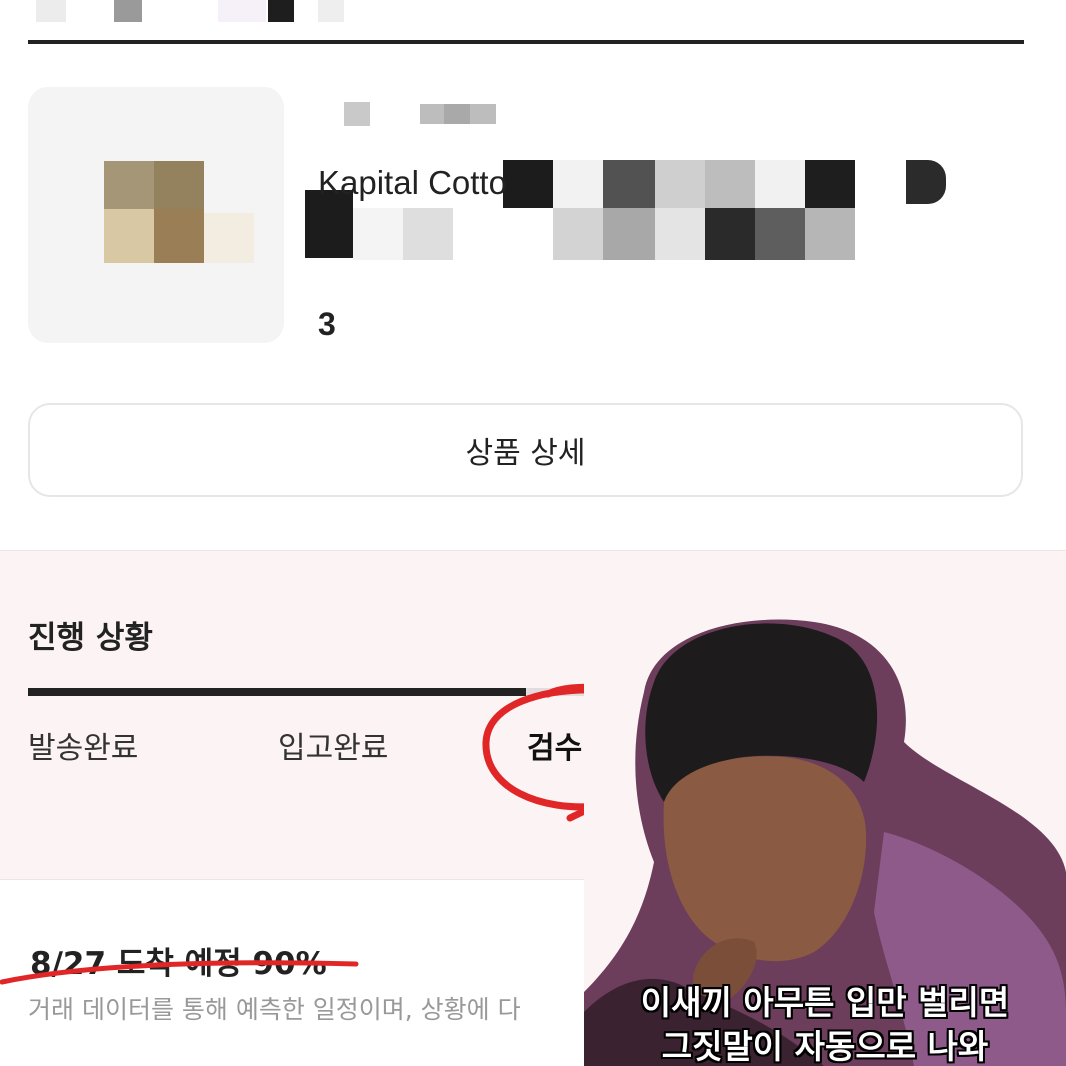 The height and width of the screenshot is (1066, 1066). What do you see at coordinates (178, 964) in the screenshot?
I see `eta-label: 8/27 도착 예정 90%` at bounding box center [178, 964].